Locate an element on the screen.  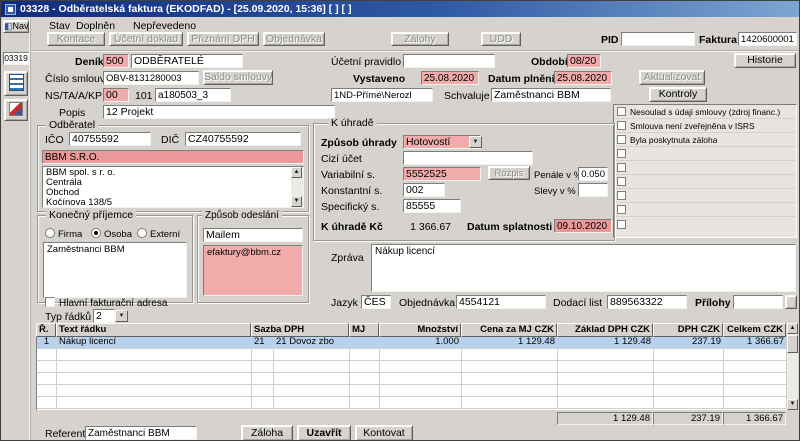
specificky-field: 85555 is located at coordinates (432, 206).